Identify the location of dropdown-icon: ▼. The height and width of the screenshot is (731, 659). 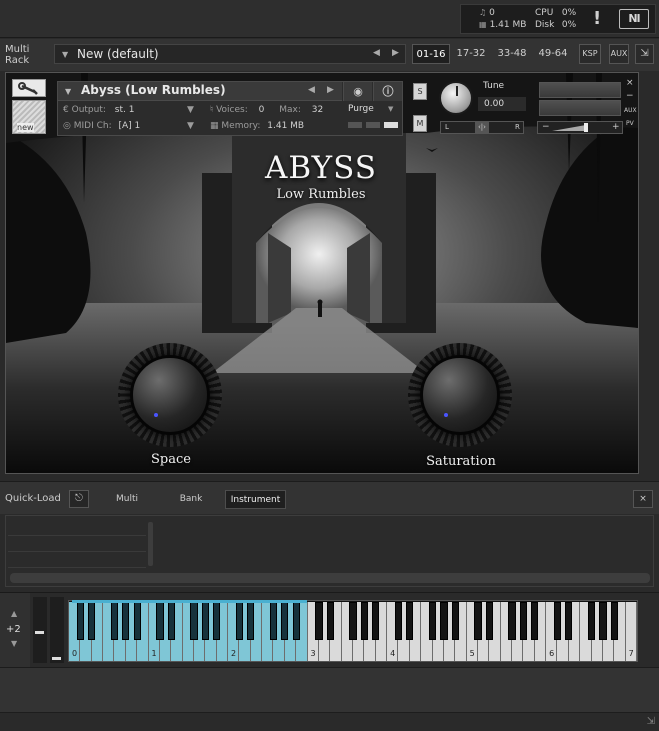
(65, 54).